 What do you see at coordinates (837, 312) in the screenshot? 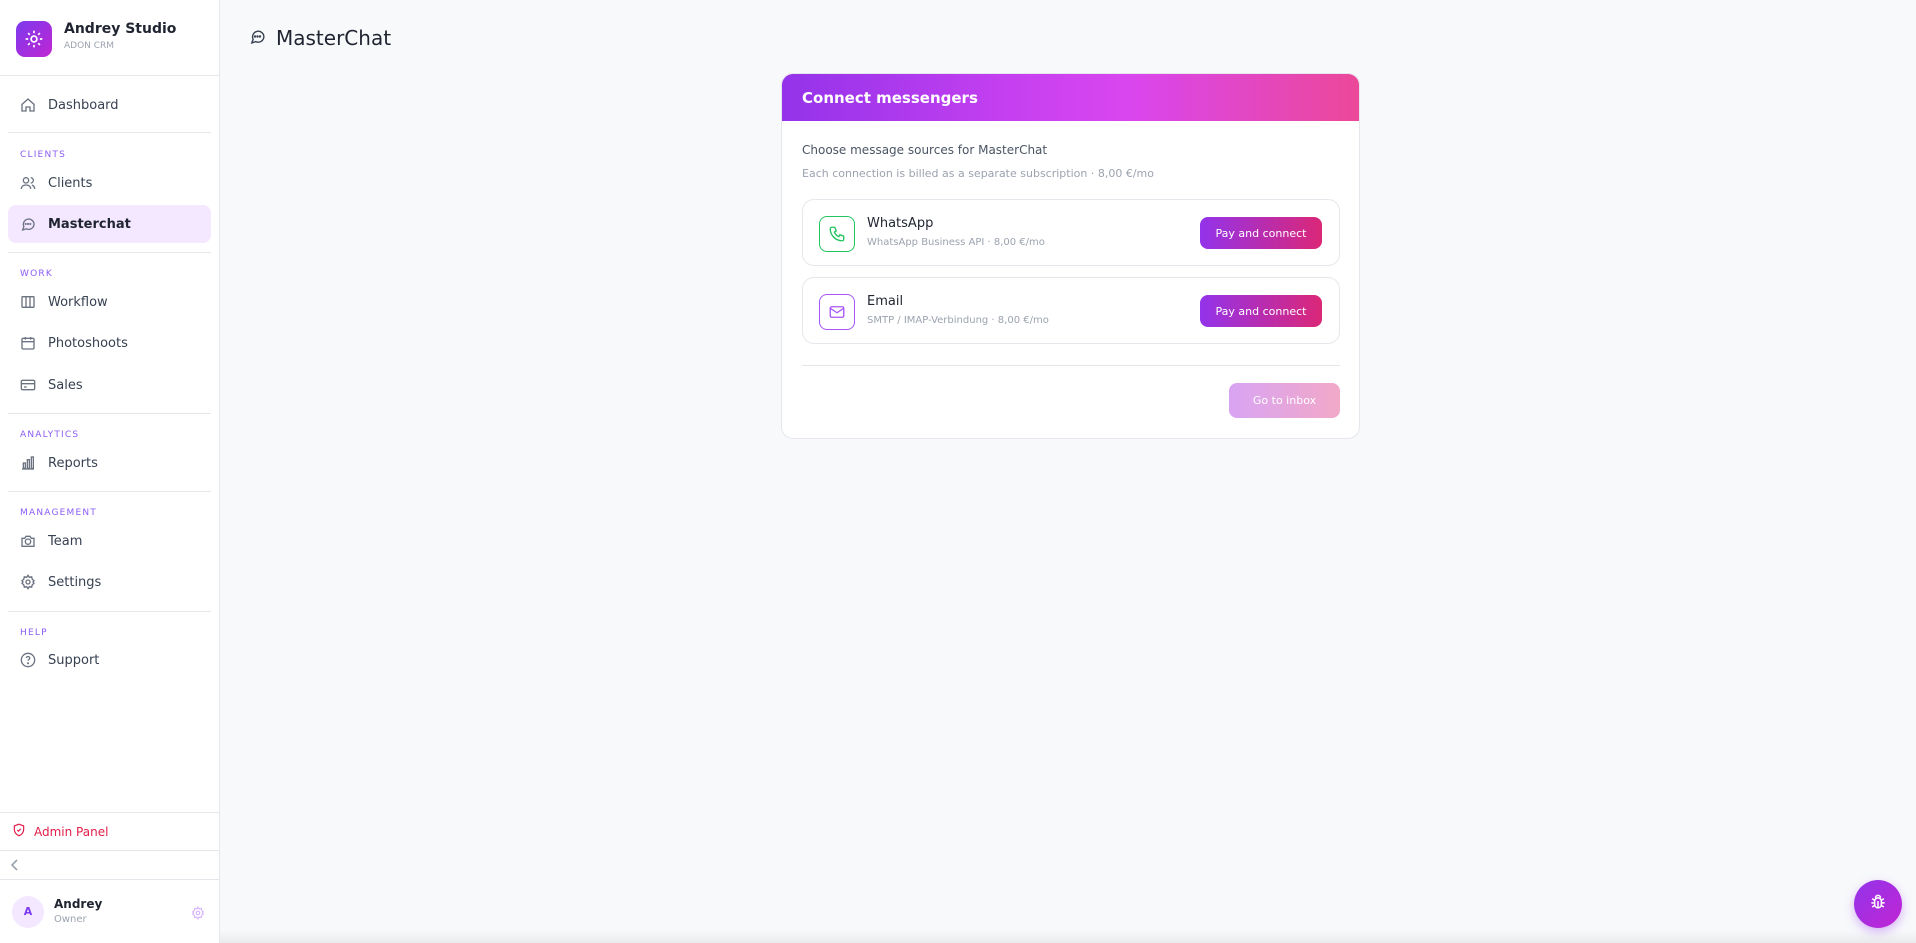
I see `mail-icon` at bounding box center [837, 312].